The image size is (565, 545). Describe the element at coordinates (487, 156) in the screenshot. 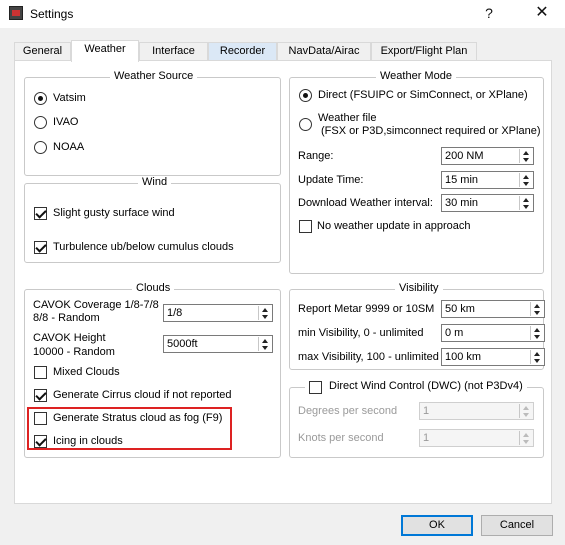

I see `range-spinbox: 200 NM` at that location.